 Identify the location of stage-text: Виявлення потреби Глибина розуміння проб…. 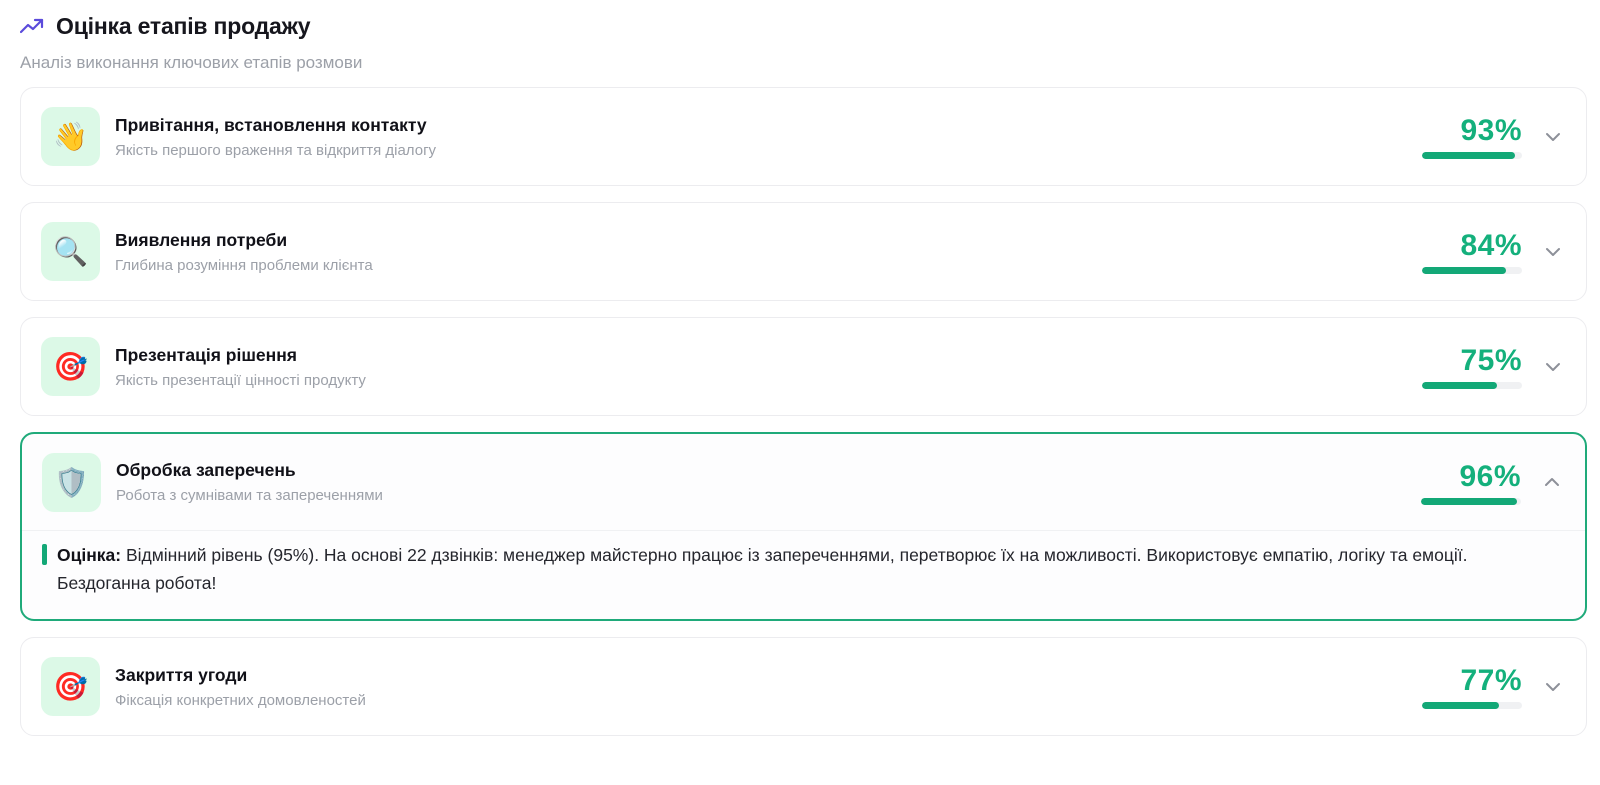
(768, 252).